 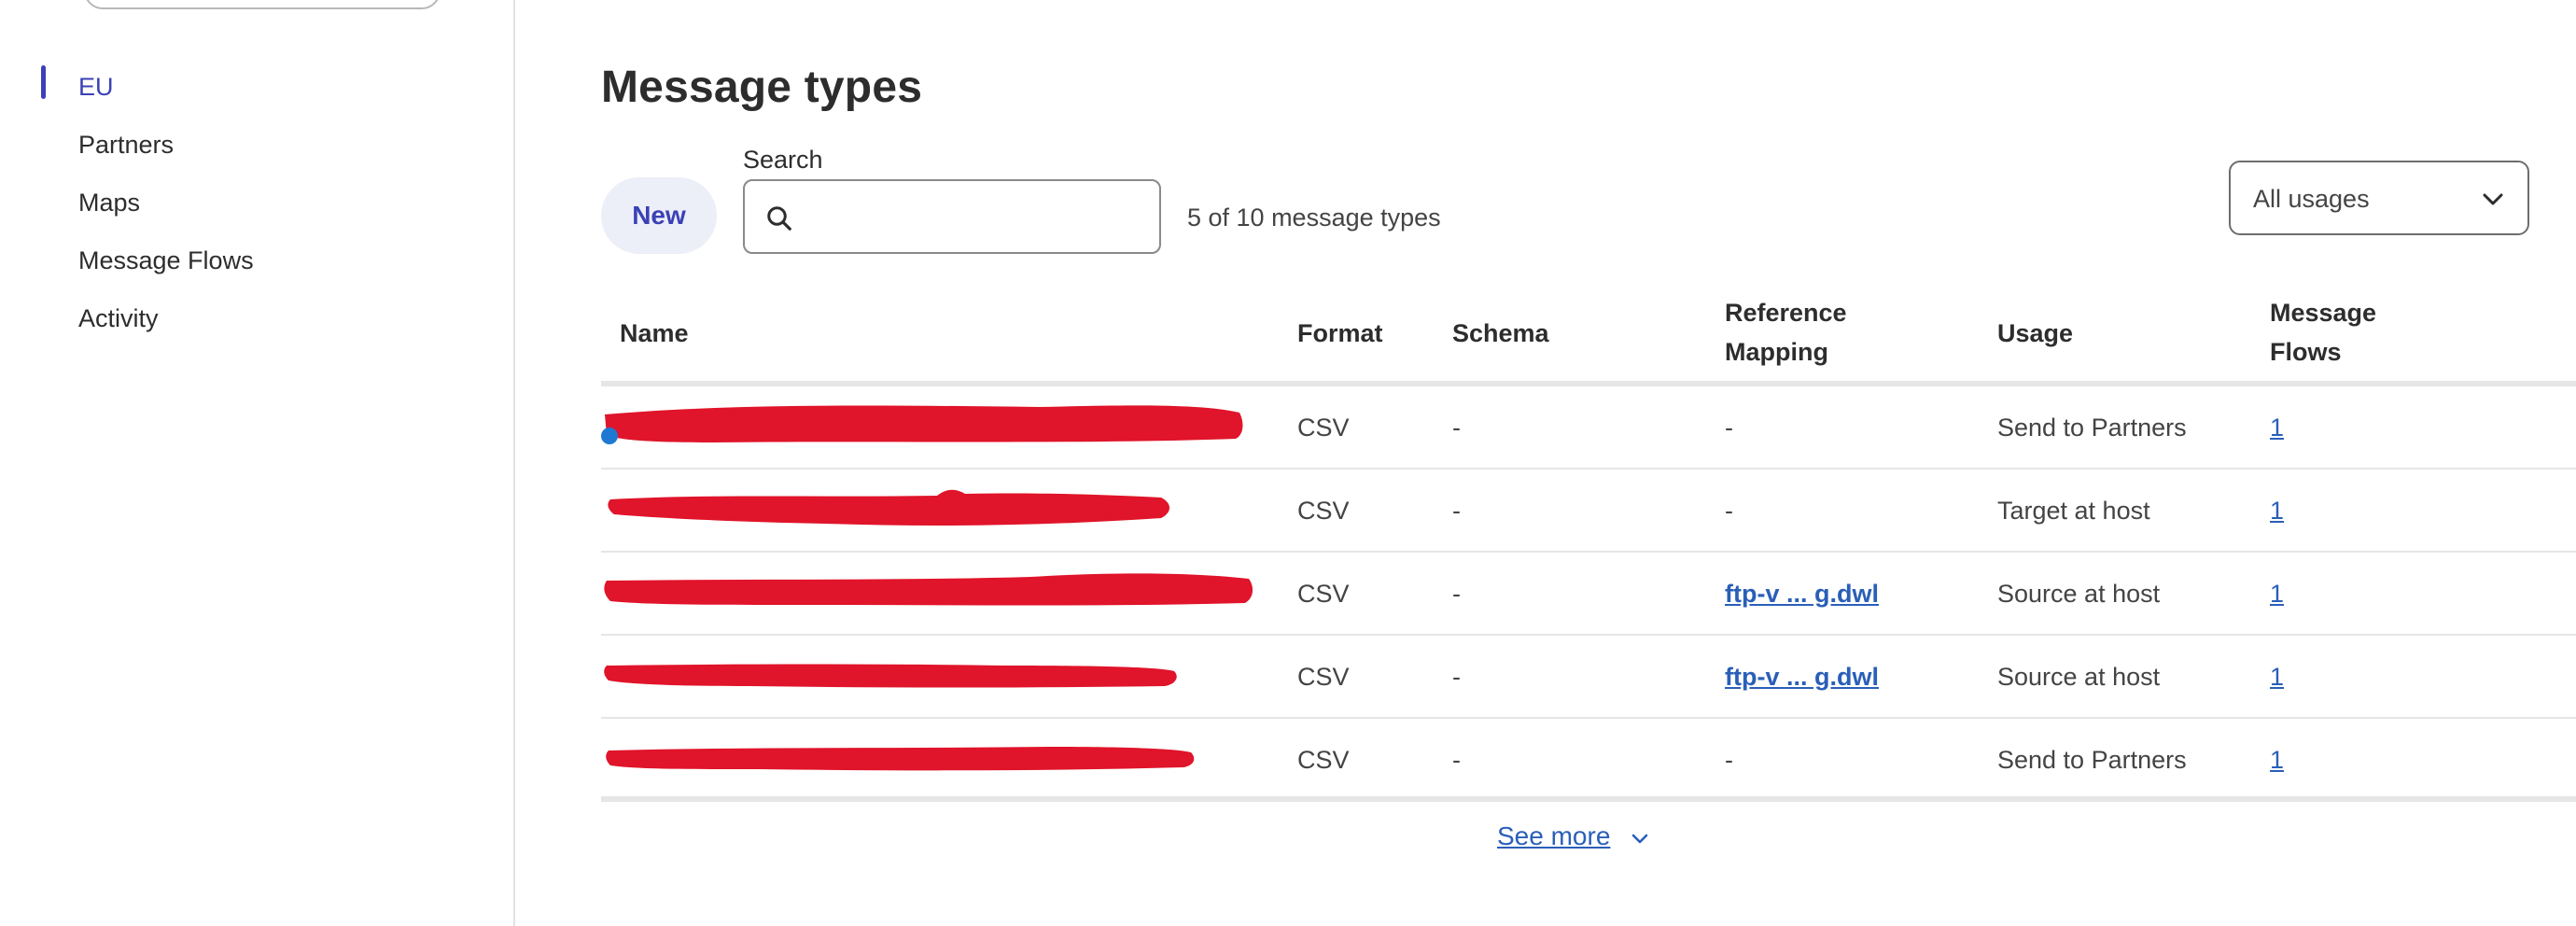 What do you see at coordinates (2323, 332) in the screenshot?
I see `column-header-message-flows: Message Flows` at bounding box center [2323, 332].